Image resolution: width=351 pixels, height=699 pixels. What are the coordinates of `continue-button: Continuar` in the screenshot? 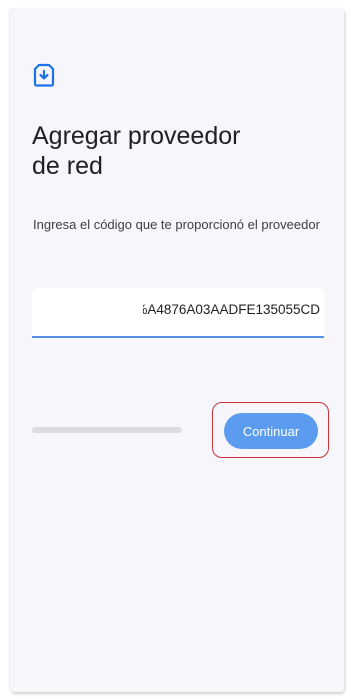 It's located at (271, 431).